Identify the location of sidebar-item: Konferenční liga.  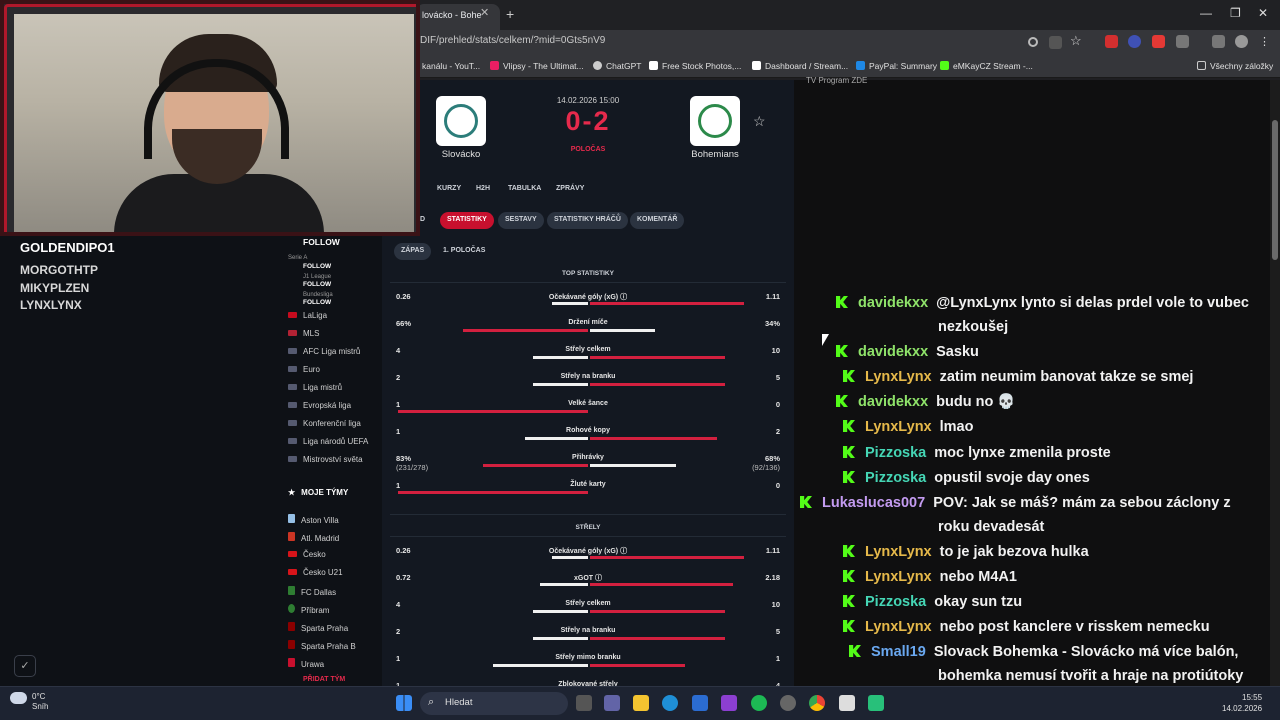
(324, 423).